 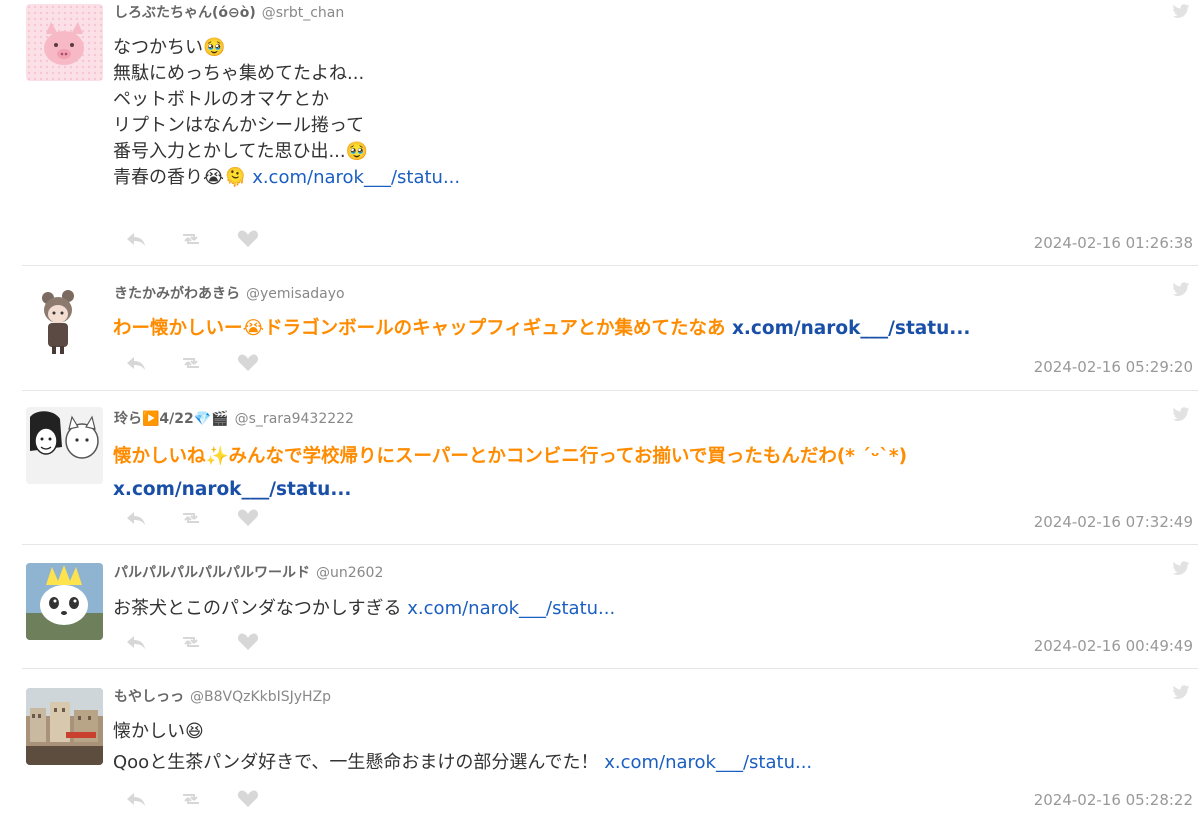 I want to click on tweet-header: もやしっっ @B8VQzKkbISJyHZp, so click(x=222, y=696).